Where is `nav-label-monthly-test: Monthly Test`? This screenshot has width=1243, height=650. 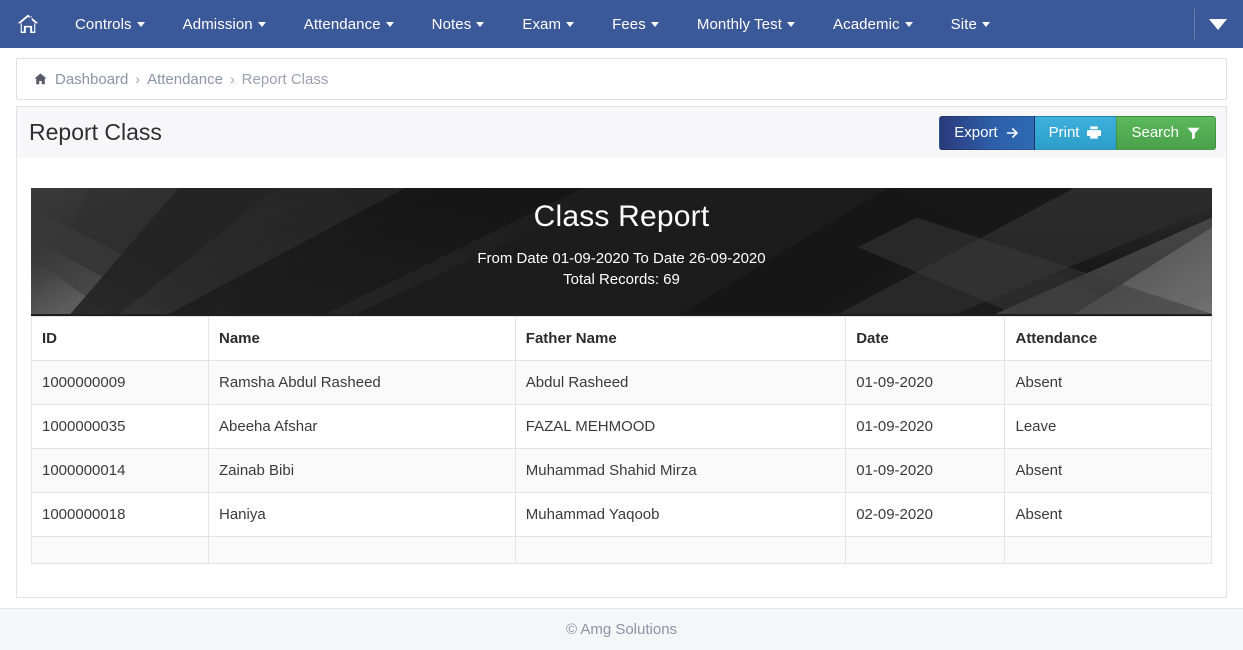
nav-label-monthly-test: Monthly Test is located at coordinates (739, 24).